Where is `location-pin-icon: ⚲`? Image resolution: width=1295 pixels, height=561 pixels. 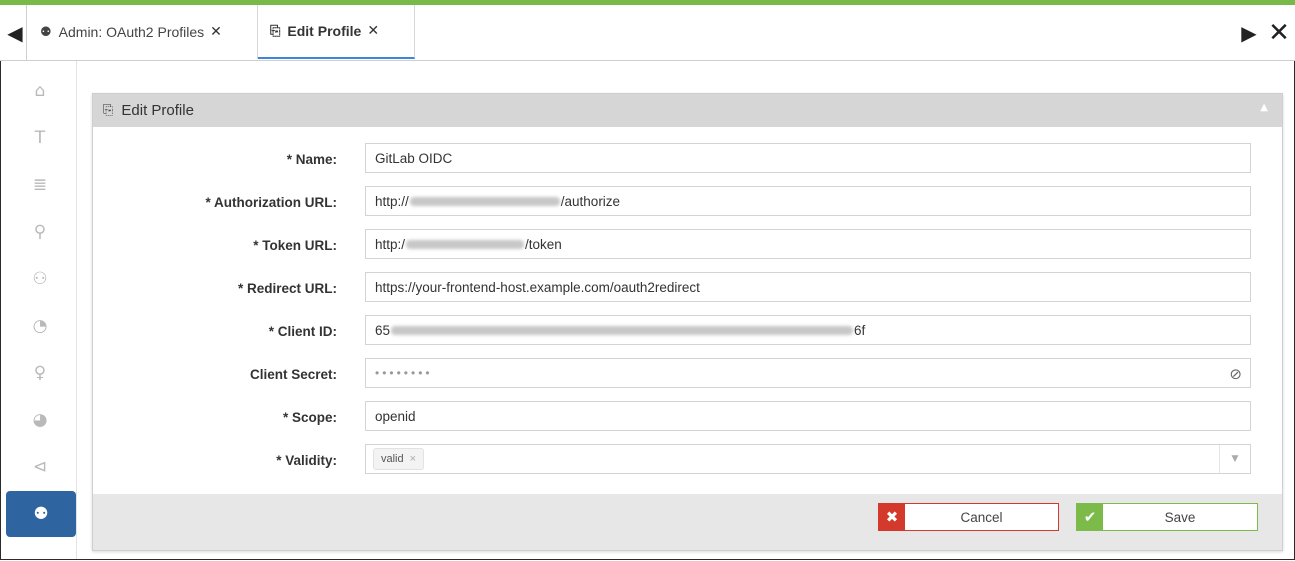 location-pin-icon: ⚲ is located at coordinates (40, 232).